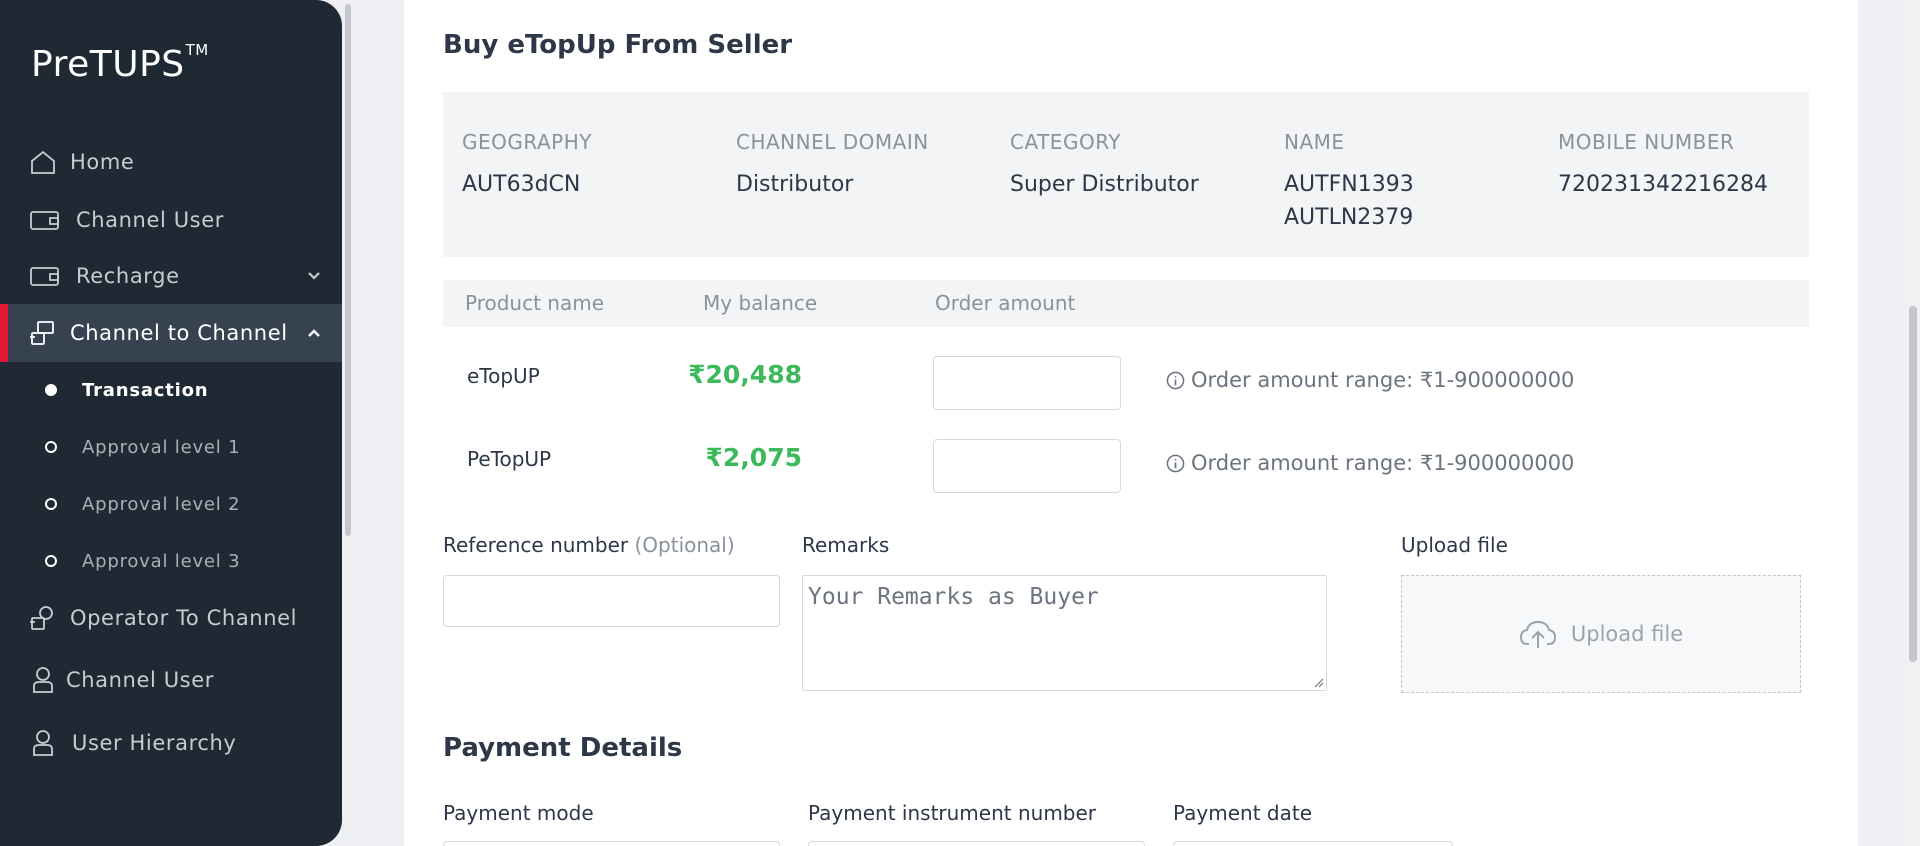 This screenshot has width=1920, height=846. Describe the element at coordinates (1646, 142) in the screenshot. I see `mobile-label: MOBILE NUMBER` at that location.